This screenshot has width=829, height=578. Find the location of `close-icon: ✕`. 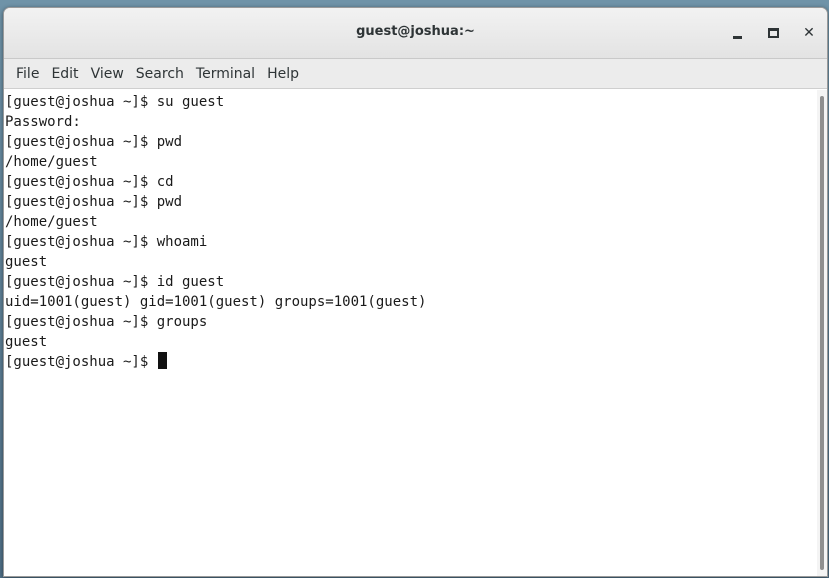

close-icon: ✕ is located at coordinates (809, 33).